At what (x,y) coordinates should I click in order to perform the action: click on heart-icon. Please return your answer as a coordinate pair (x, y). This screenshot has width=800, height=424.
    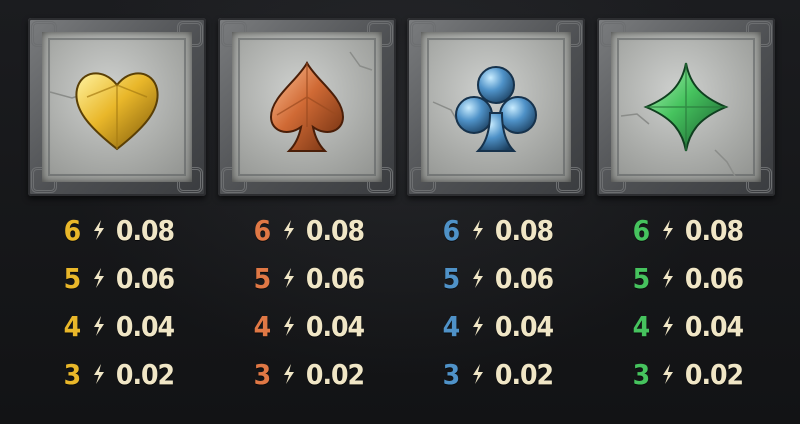
    Looking at the image, I should click on (117, 111).